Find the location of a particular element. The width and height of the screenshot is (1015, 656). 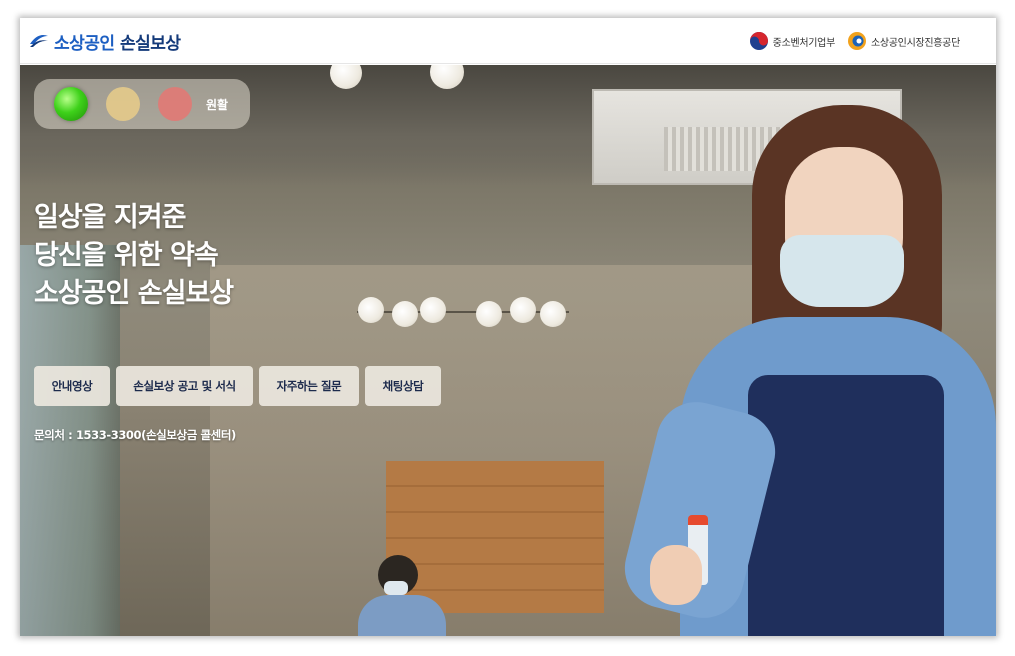

notice-forms-button: 손실보상 공고 및 서식 is located at coordinates (184, 386).